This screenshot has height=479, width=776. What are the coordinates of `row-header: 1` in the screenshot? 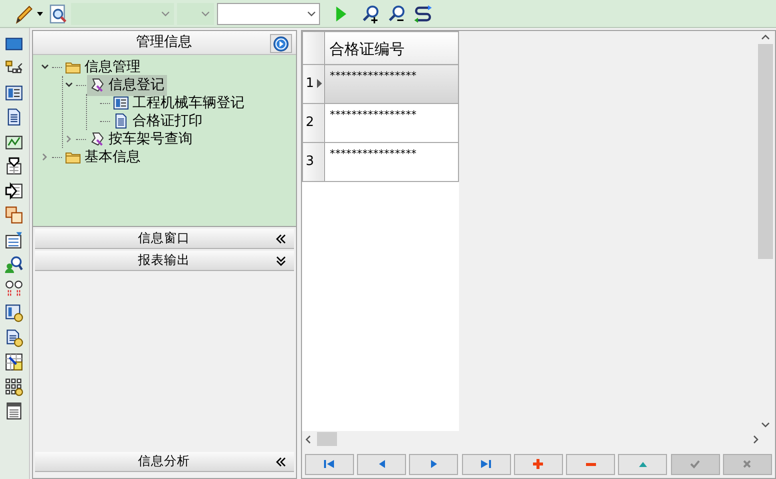 It's located at (313, 84).